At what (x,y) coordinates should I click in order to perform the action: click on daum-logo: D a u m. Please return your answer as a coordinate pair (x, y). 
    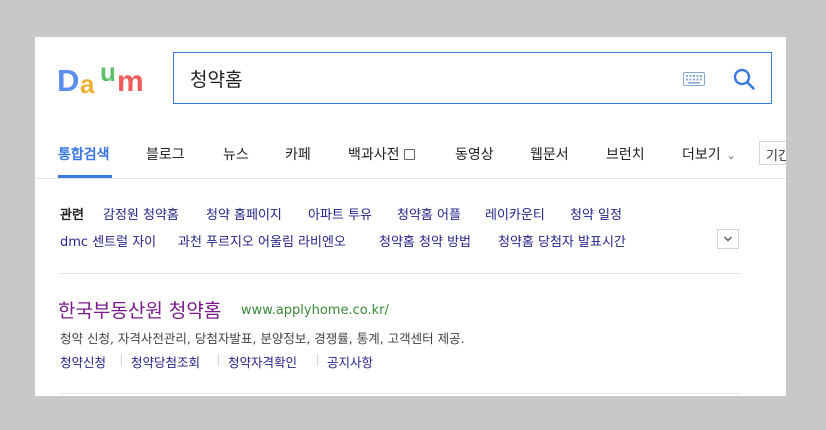
    Looking at the image, I should click on (105, 78).